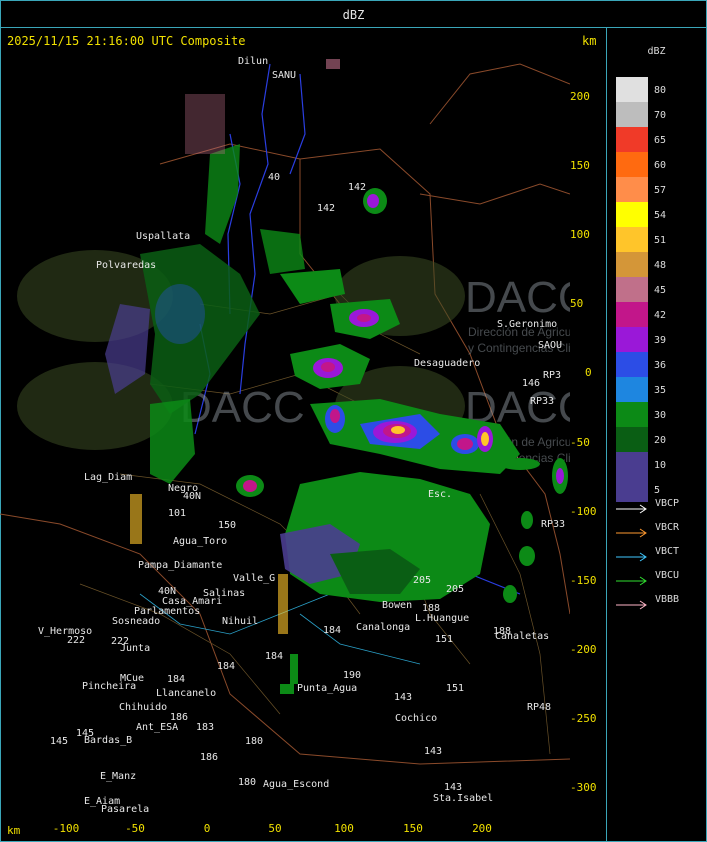  What do you see at coordinates (660, 465) in the screenshot?
I see `legend-level-label: 10` at bounding box center [660, 465].